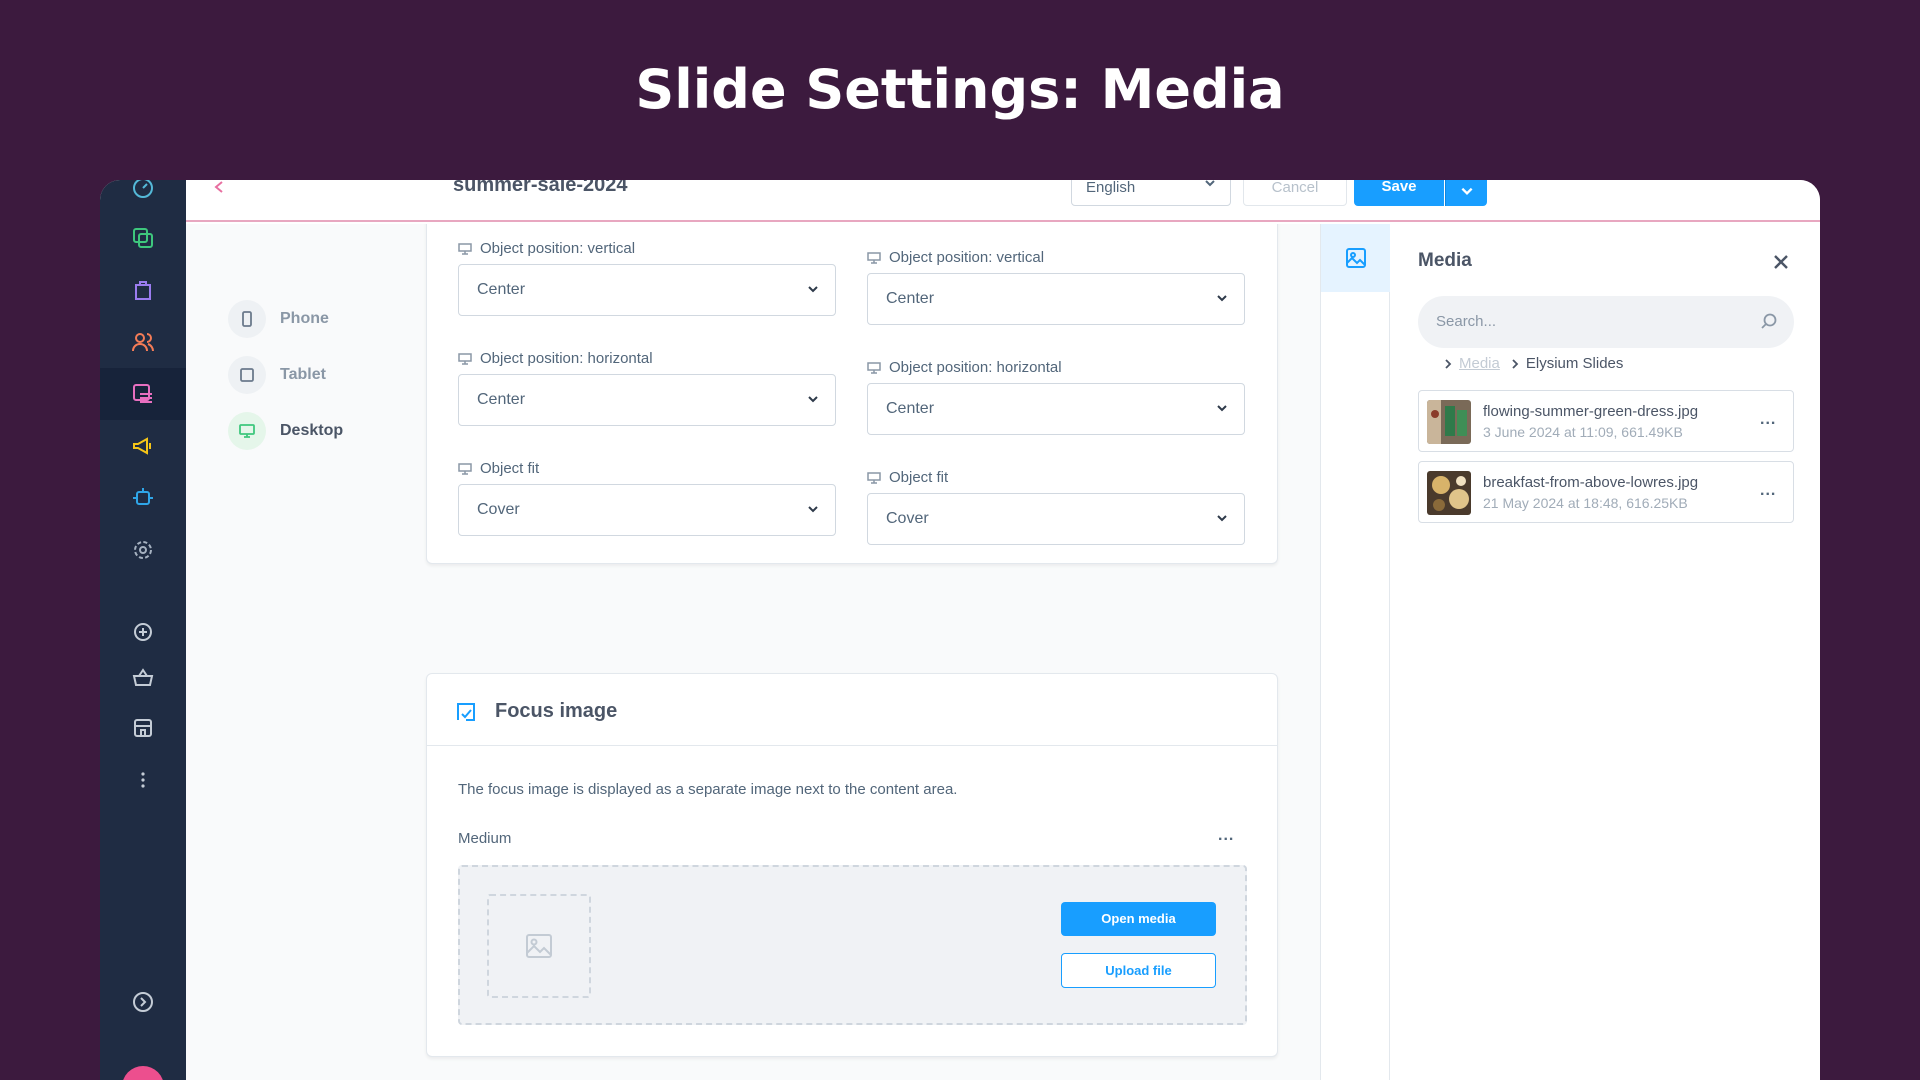  I want to click on card-header: Focus image, so click(852, 710).